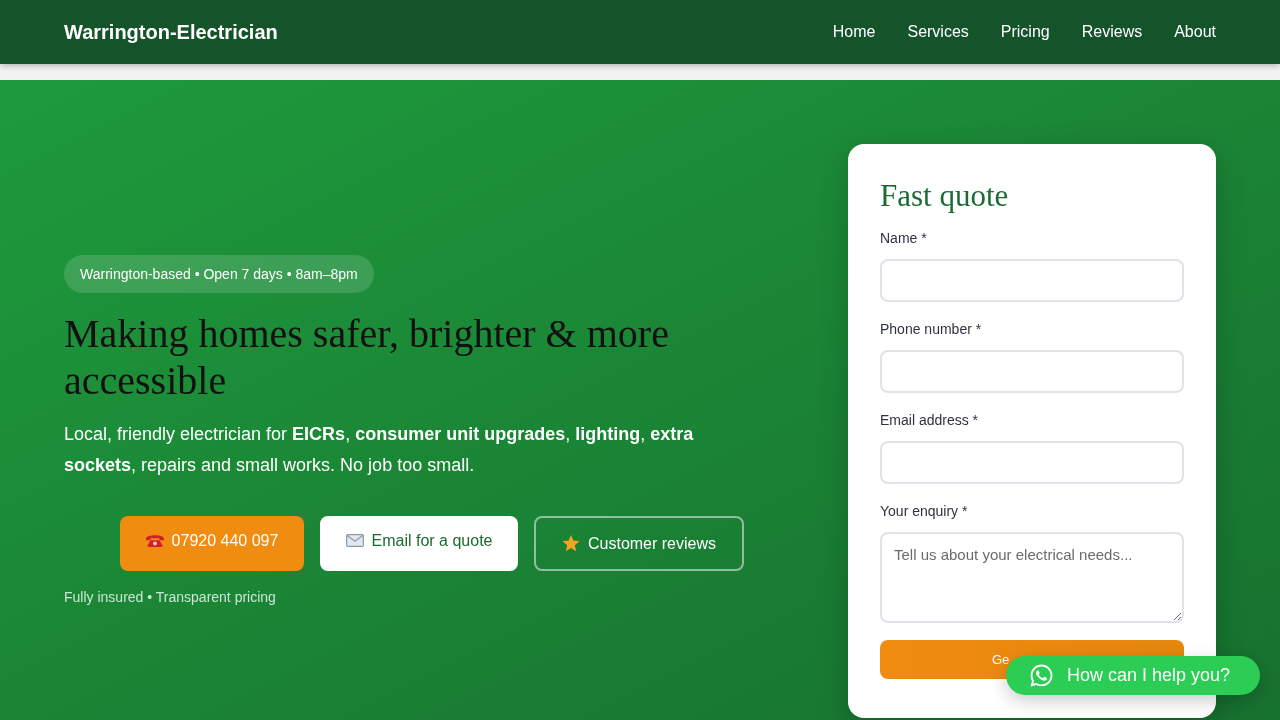  Describe the element at coordinates (170, 597) in the screenshot. I see `trust-note: Fully insured • Transparent pricing` at that location.